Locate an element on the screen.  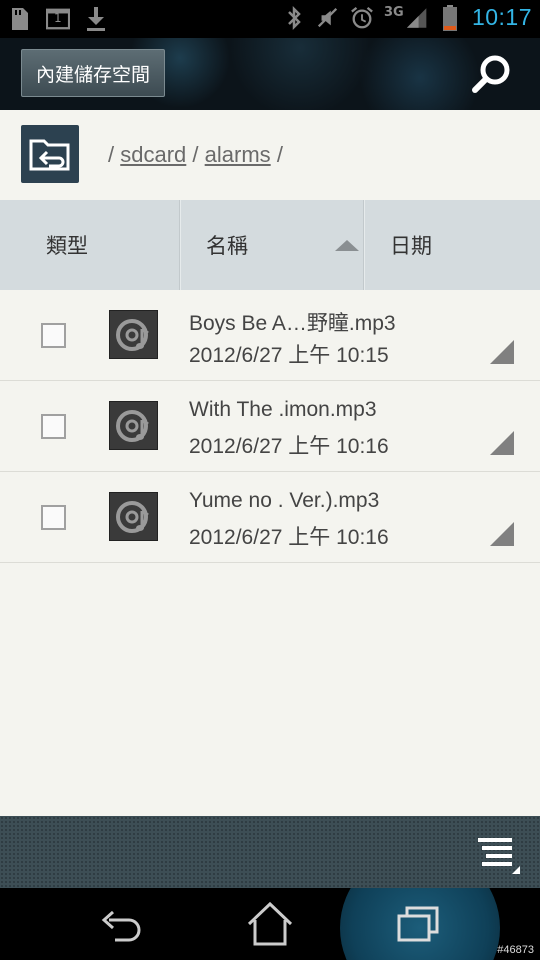
status-left-icons: 1 is located at coordinates (58, 19).